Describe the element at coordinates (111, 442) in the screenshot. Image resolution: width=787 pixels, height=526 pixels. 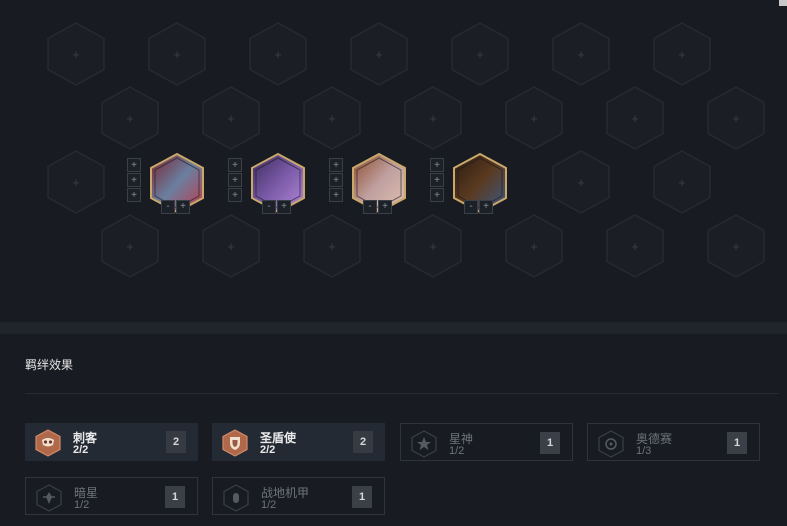
I see `trait-card: 刺客 2/2 2` at that location.